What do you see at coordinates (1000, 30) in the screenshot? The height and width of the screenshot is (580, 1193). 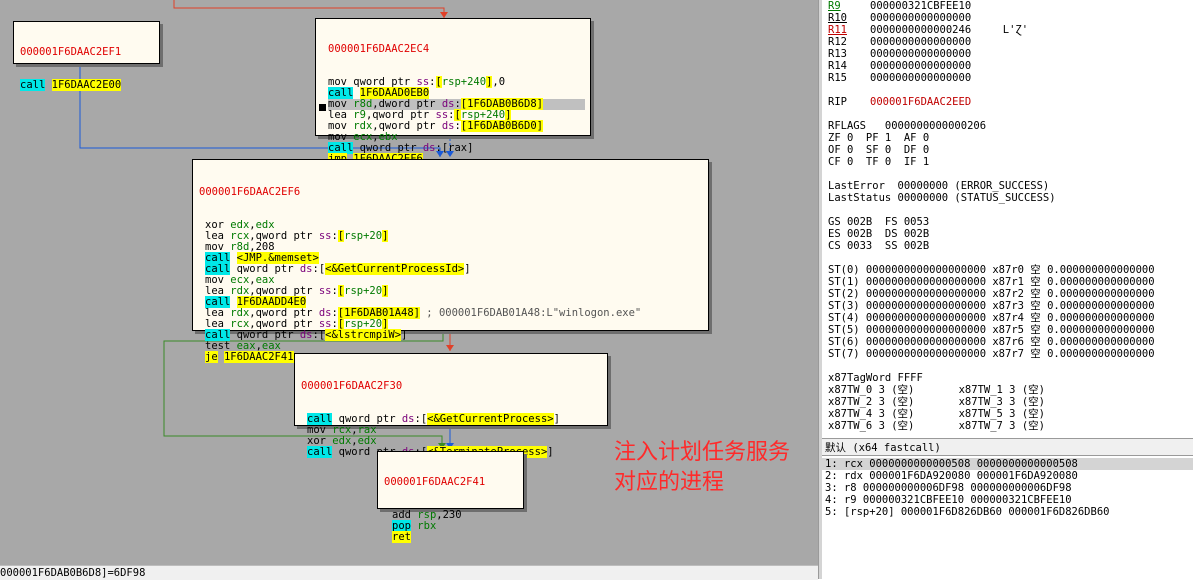 I see `register-char-hint: L'Ɀ'` at bounding box center [1000, 30].